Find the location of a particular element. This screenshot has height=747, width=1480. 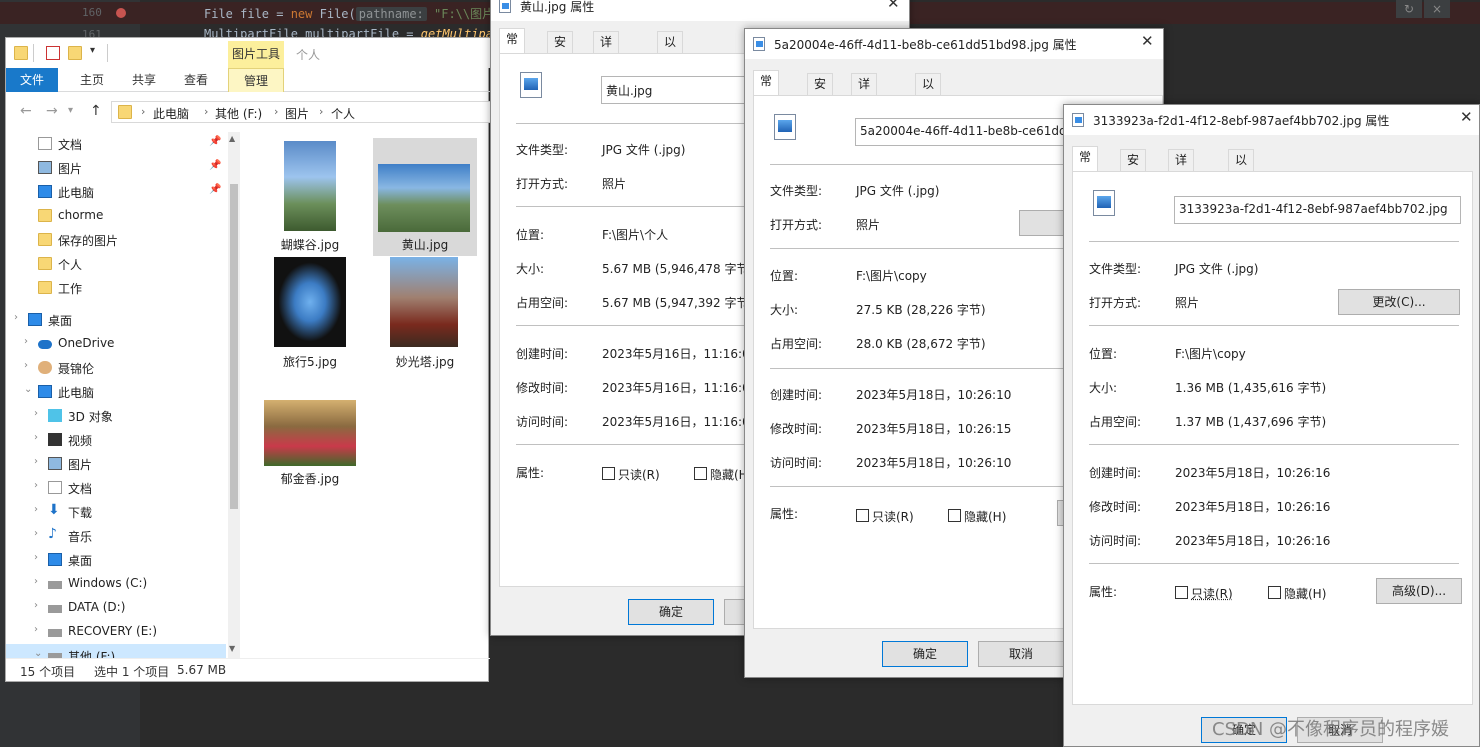

forward-arrow-icon: → is located at coordinates (52, 111).